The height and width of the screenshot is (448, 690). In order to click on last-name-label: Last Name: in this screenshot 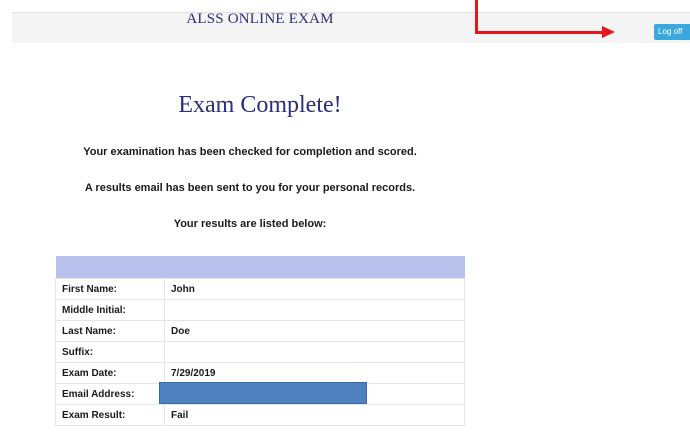, I will do `click(110, 331)`.